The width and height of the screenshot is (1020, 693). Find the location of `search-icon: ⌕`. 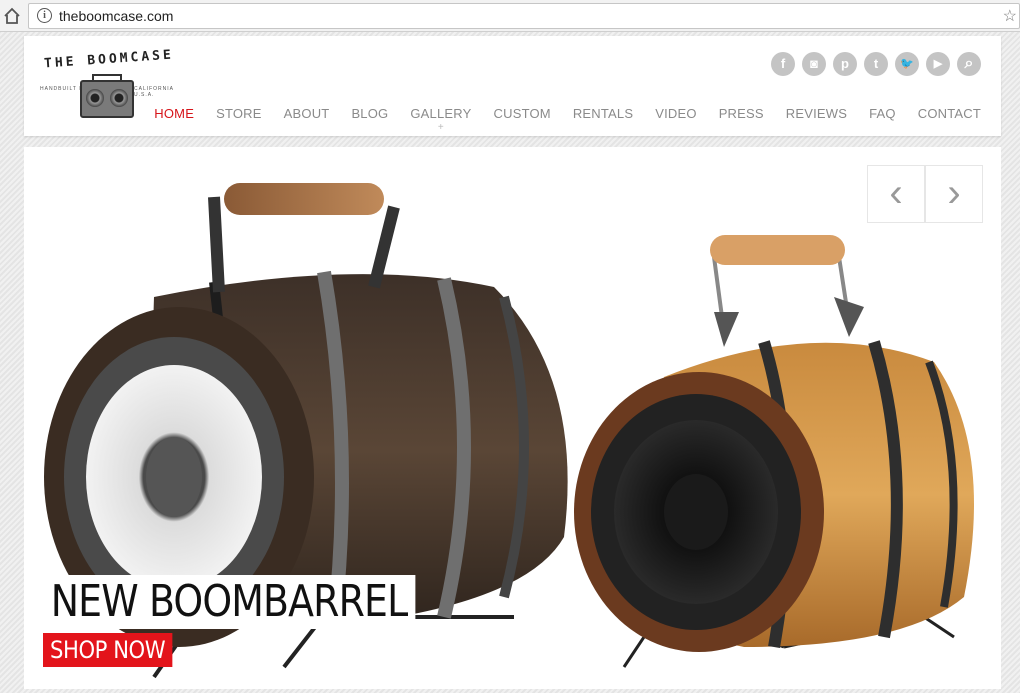

search-icon: ⌕ is located at coordinates (969, 64).